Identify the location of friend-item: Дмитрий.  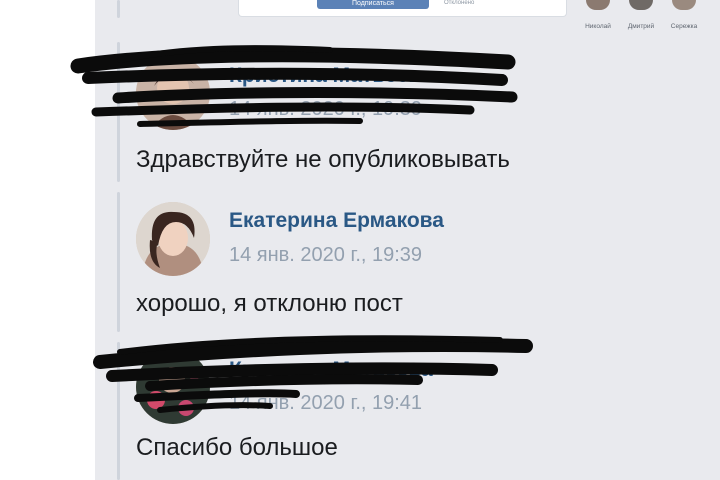
(641, 15).